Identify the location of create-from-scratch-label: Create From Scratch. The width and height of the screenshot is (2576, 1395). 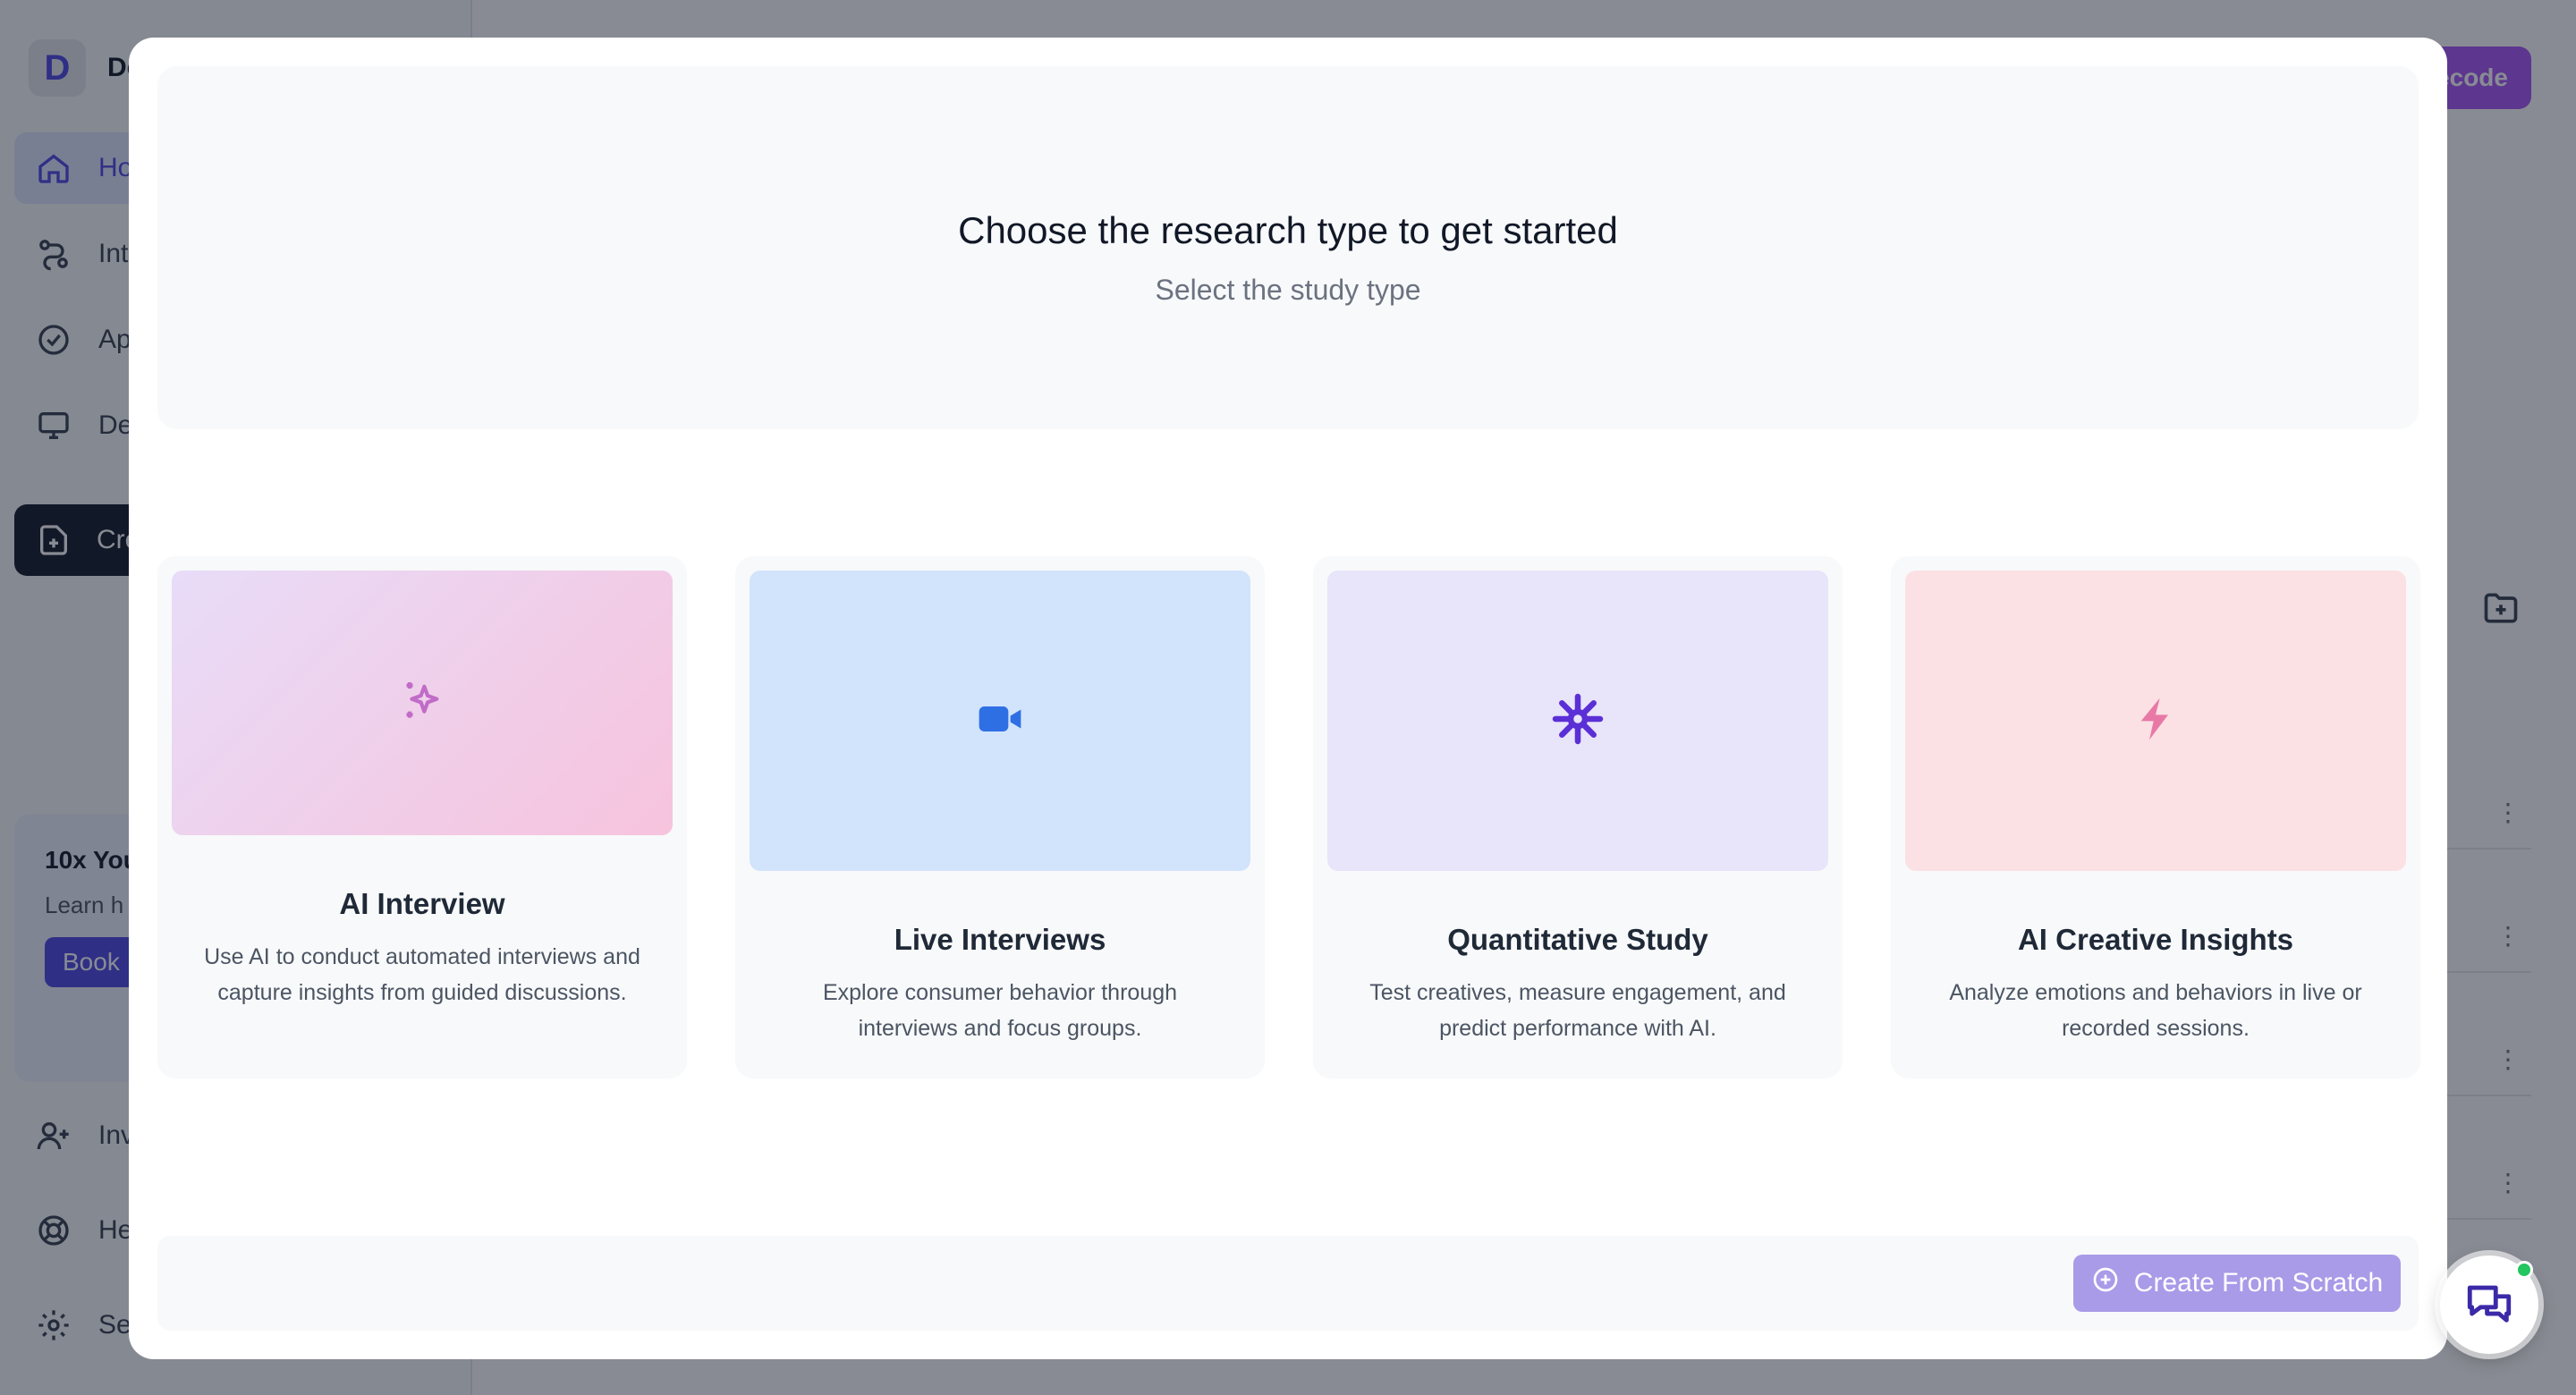
(2258, 1283).